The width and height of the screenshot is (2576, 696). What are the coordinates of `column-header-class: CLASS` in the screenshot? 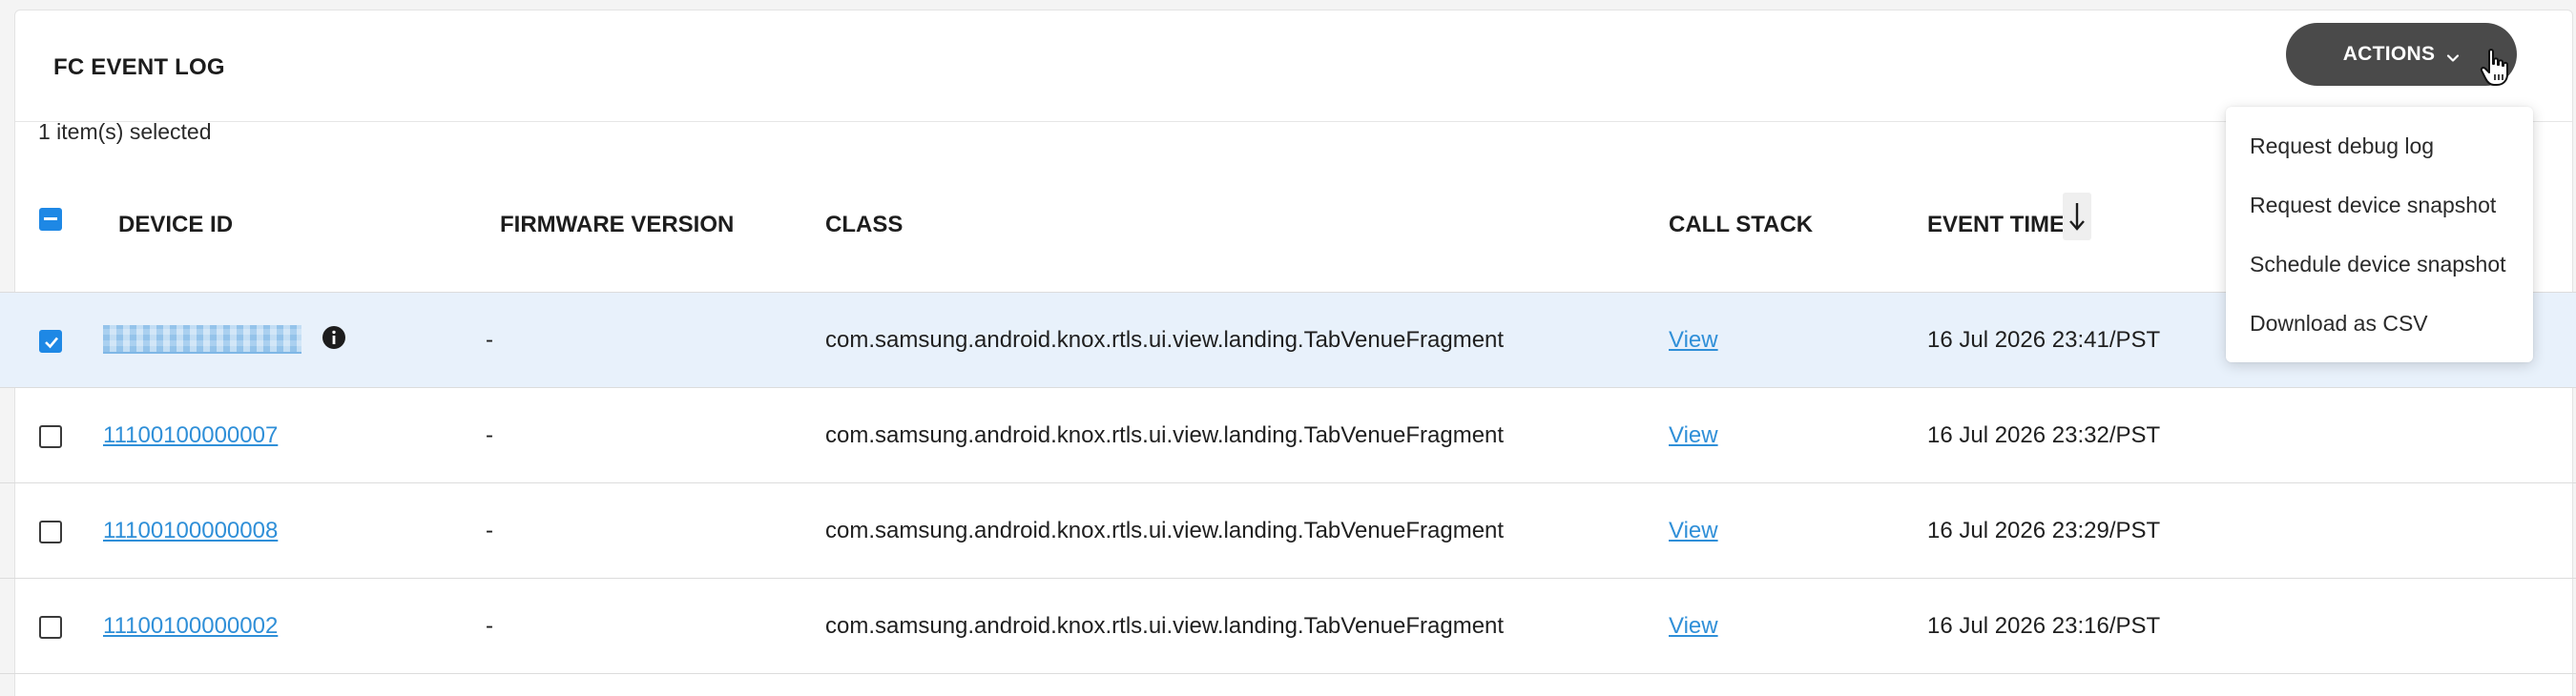 It's located at (864, 225).